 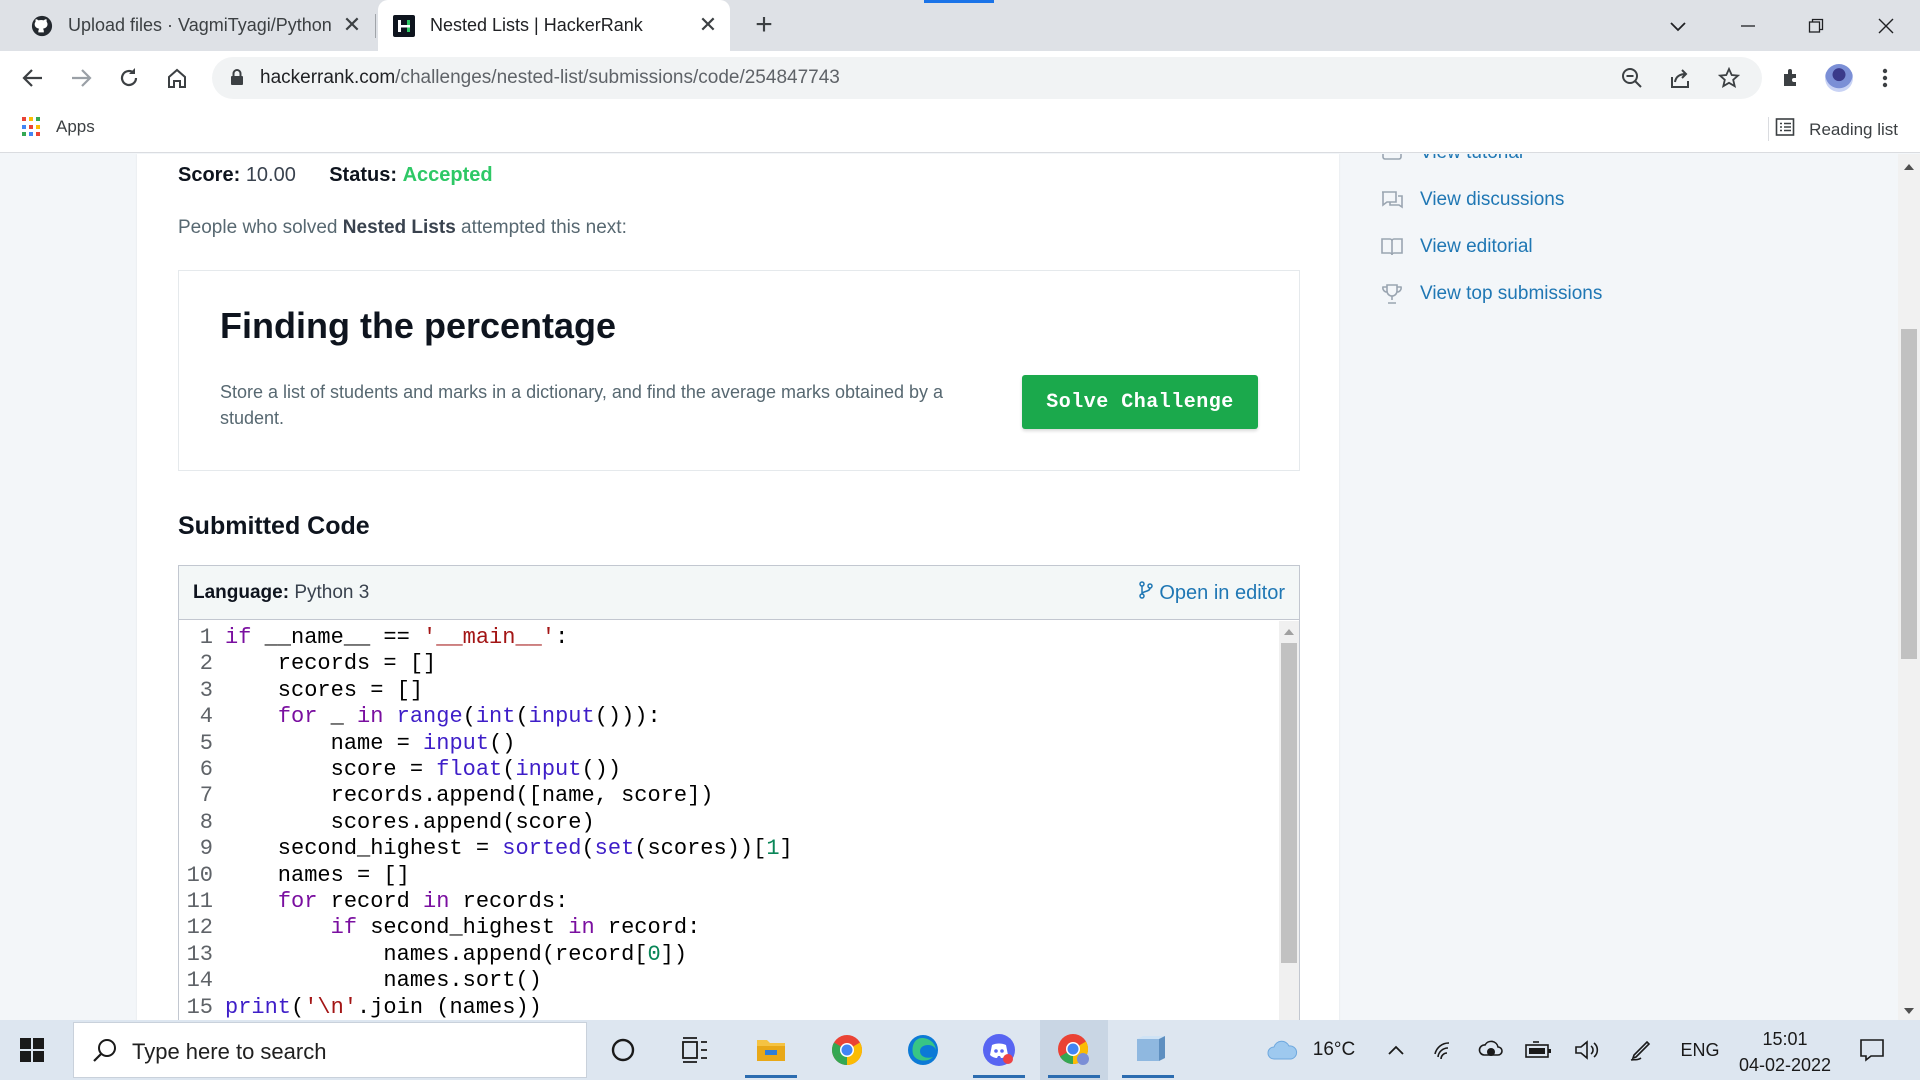 I want to click on clock: 15:01 04-02-2022, so click(x=1785, y=1052).